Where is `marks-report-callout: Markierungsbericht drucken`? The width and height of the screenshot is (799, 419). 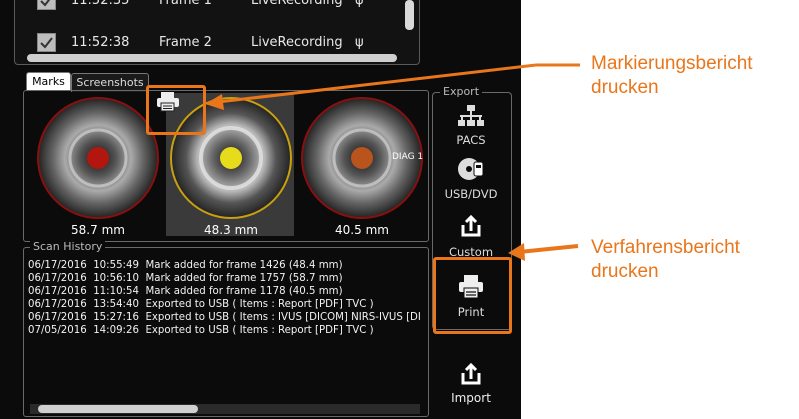 marks-report-callout: Markierungsbericht drucken is located at coordinates (672, 76).